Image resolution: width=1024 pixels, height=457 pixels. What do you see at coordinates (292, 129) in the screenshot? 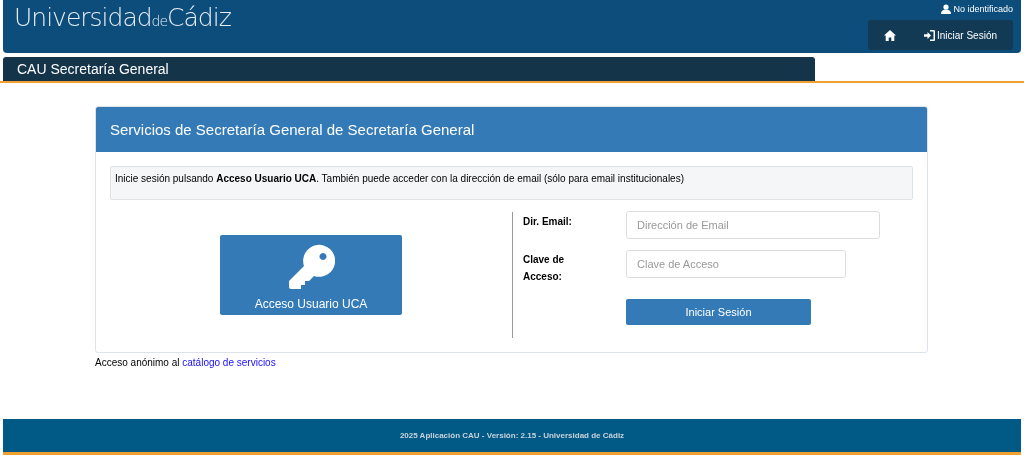
I see `panel-title: Servicios de Secretaría General de Secretaría General` at bounding box center [292, 129].